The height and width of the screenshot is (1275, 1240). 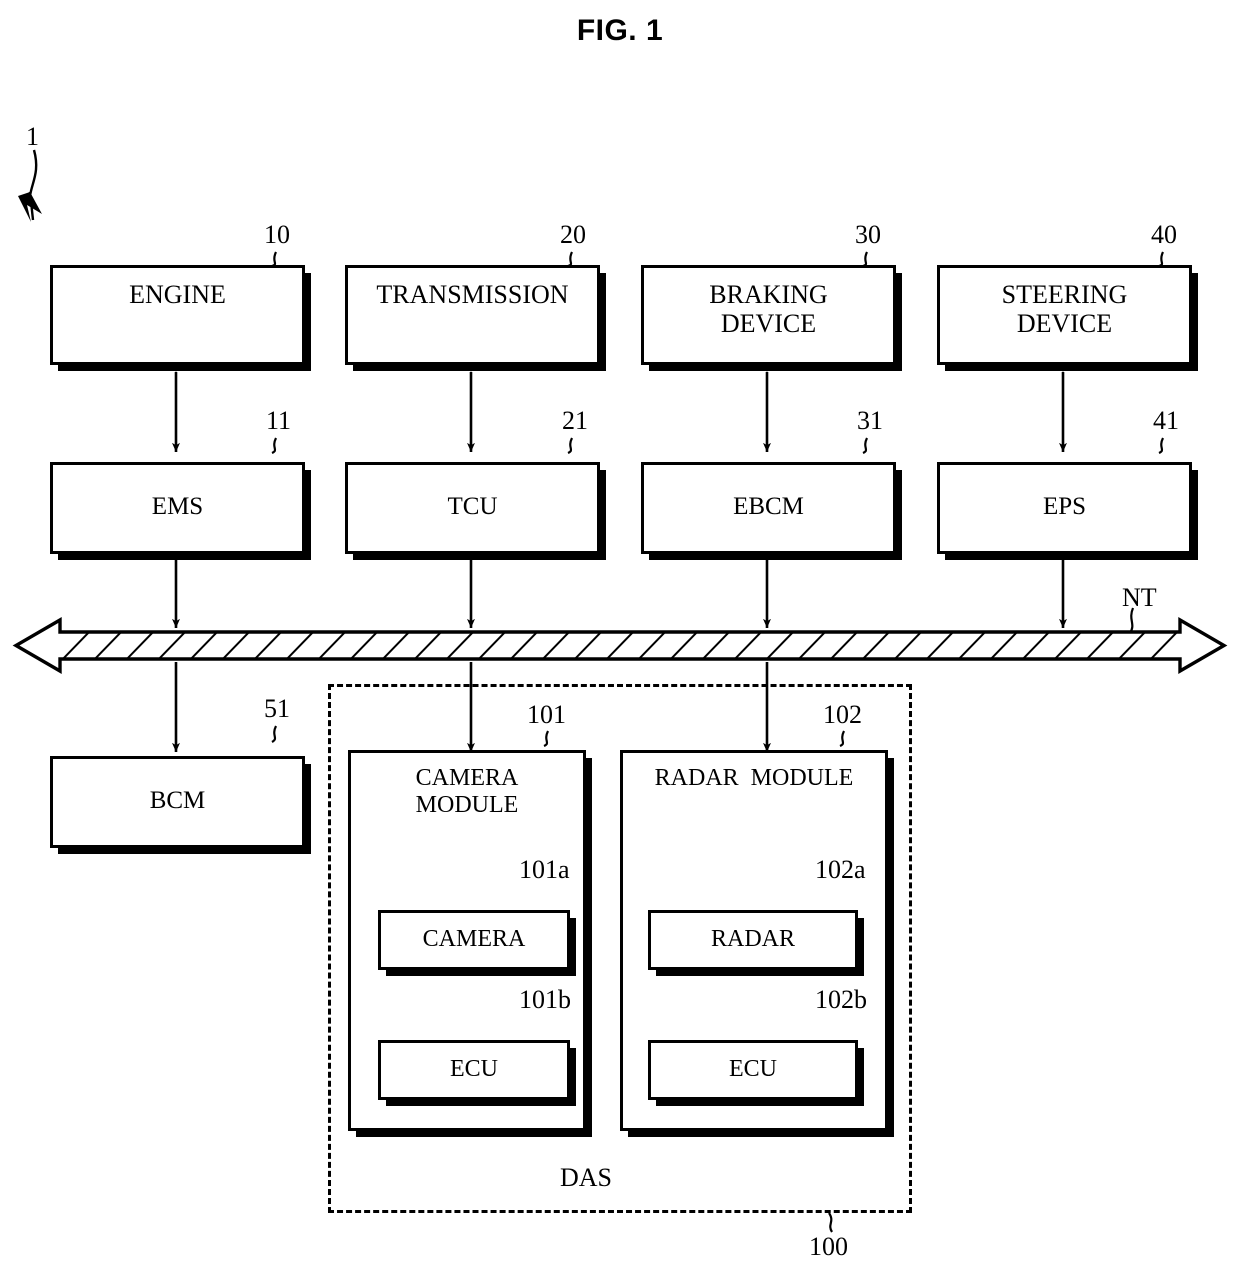 What do you see at coordinates (575, 420) in the screenshot?
I see `ref-21: 21` at bounding box center [575, 420].